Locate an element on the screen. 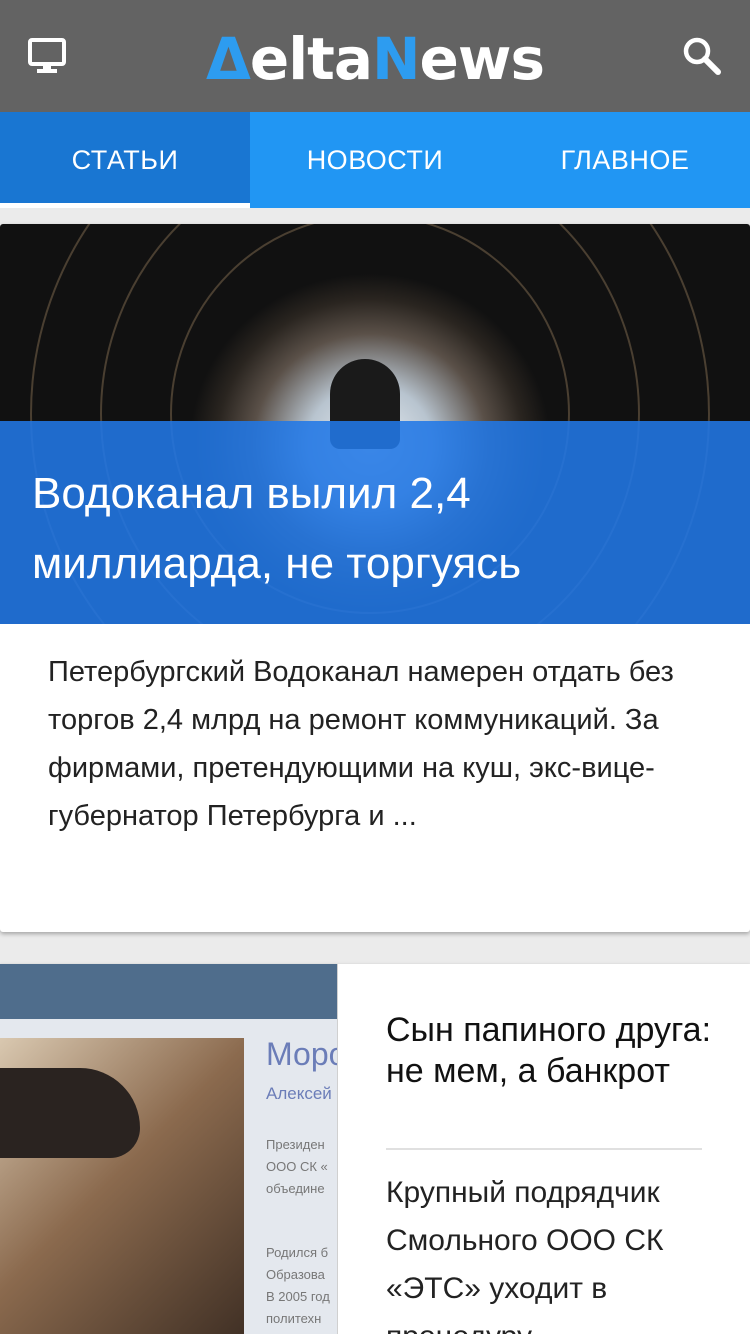 This screenshot has width=750, height=1334. logo-elta: elta is located at coordinates (311, 59).